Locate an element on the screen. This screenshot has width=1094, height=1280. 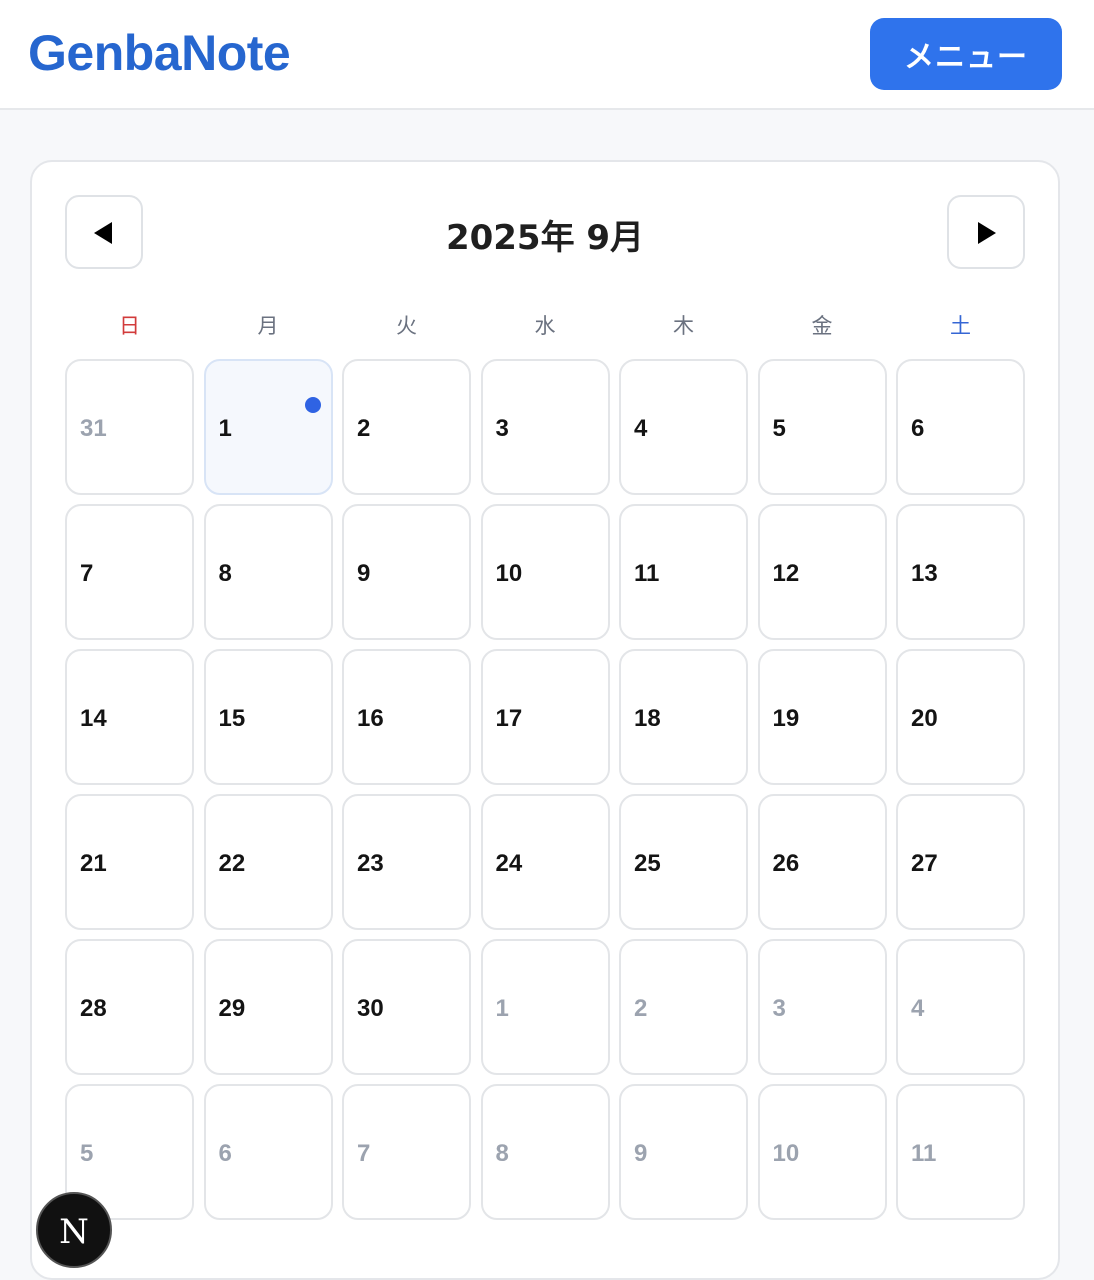
weekday-tue: 火 is located at coordinates (406, 326).